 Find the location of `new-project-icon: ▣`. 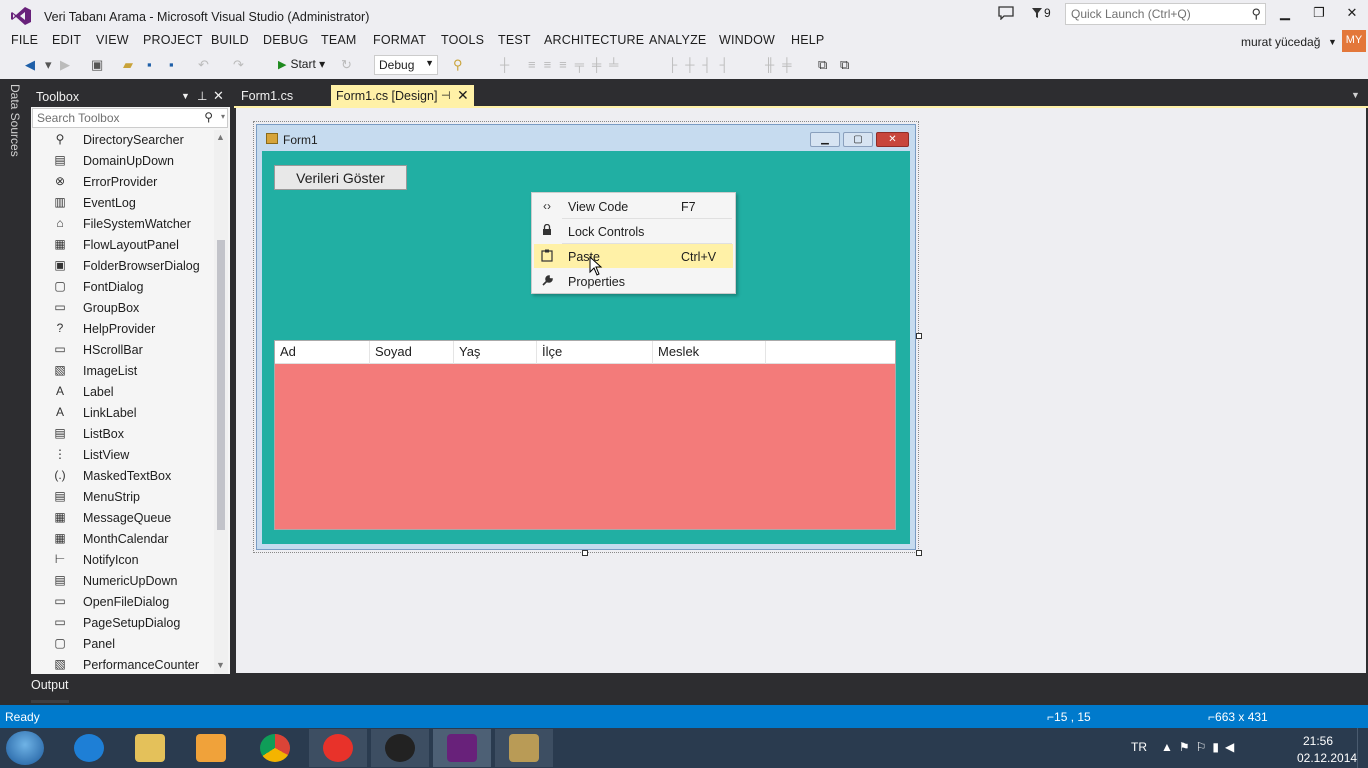

new-project-icon: ▣ is located at coordinates (97, 65).